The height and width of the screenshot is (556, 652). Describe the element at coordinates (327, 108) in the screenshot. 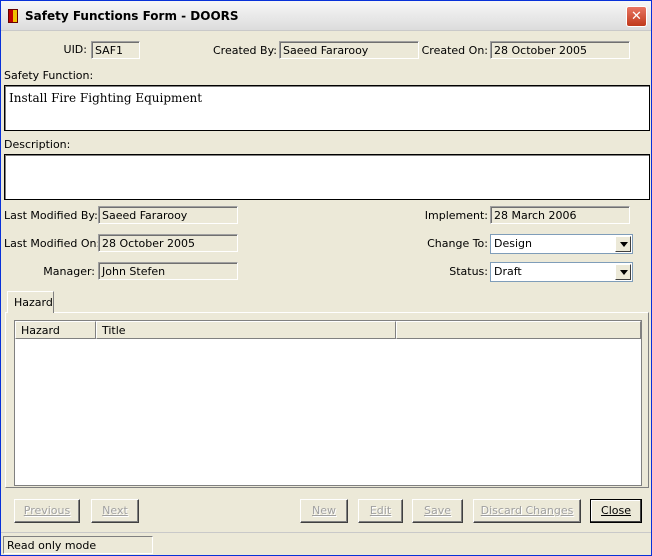

I see `safety-function-input: Install Fire Fighting Equipment` at that location.